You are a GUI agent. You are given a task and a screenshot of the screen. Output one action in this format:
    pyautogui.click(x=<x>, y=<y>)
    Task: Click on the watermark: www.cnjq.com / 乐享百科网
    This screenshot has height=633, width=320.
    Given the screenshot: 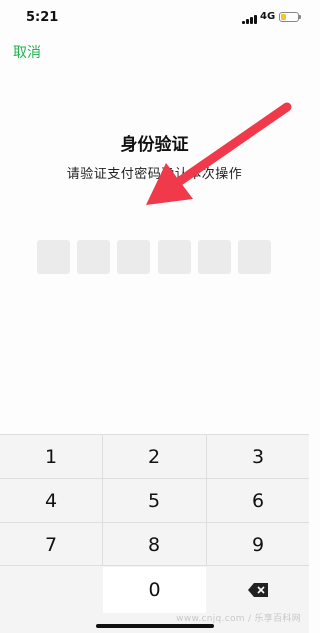 What is the action you would take?
    pyautogui.click(x=238, y=619)
    